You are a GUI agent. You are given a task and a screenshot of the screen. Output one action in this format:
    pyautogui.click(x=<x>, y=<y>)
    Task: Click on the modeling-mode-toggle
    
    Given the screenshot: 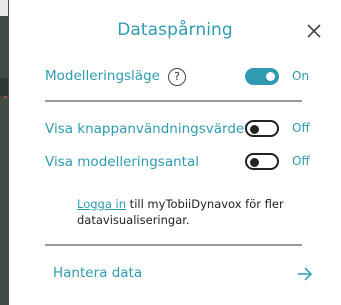 What is the action you would take?
    pyautogui.click(x=262, y=76)
    